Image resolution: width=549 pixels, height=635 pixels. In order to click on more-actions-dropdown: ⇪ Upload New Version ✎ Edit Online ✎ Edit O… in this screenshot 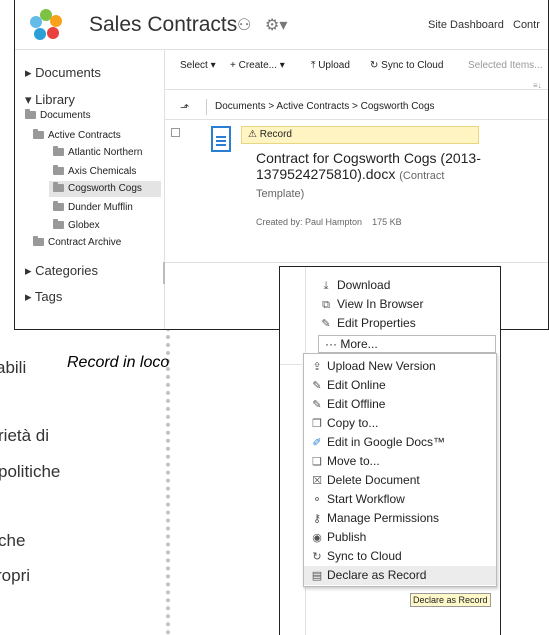, I will do `click(400, 470)`.